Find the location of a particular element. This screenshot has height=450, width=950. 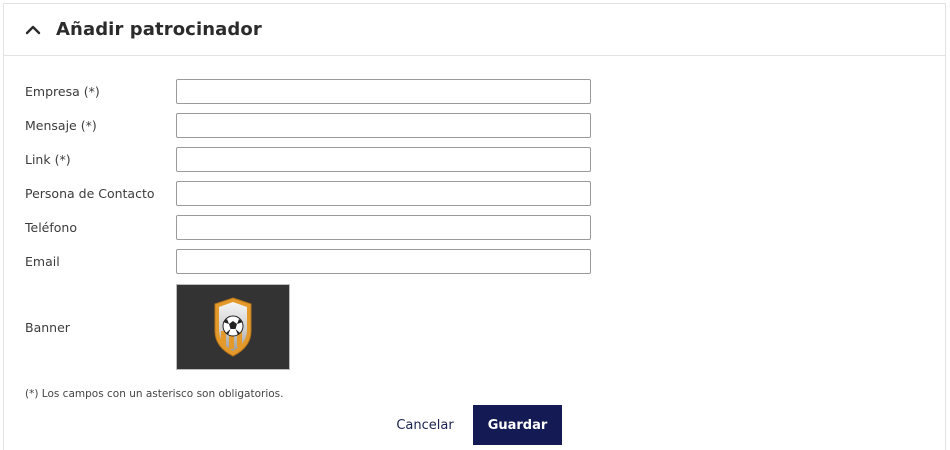

link-input is located at coordinates (383, 159).